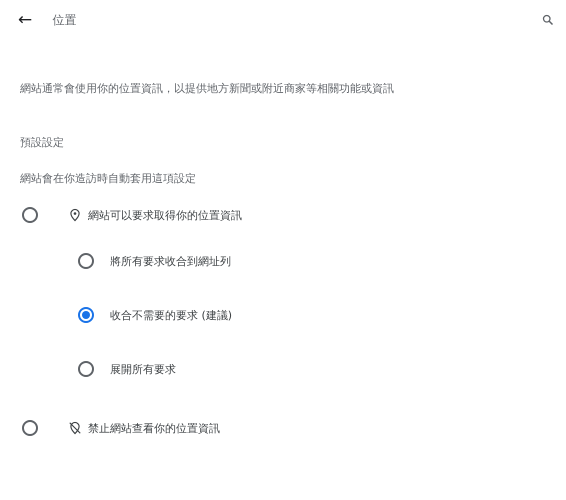 Image resolution: width=566 pixels, height=500 pixels. I want to click on section-subtitle: 網站會在你造訪時自動套用這項設定, so click(108, 179).